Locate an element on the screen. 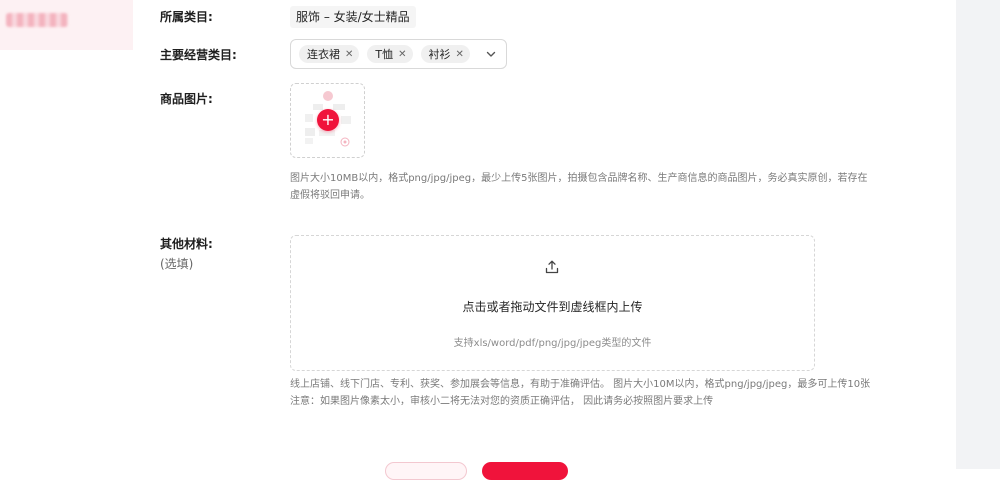  selected-tags: 连衣裙 ✕ T恤 ✕ 衬衫 ✕ is located at coordinates (384, 54).